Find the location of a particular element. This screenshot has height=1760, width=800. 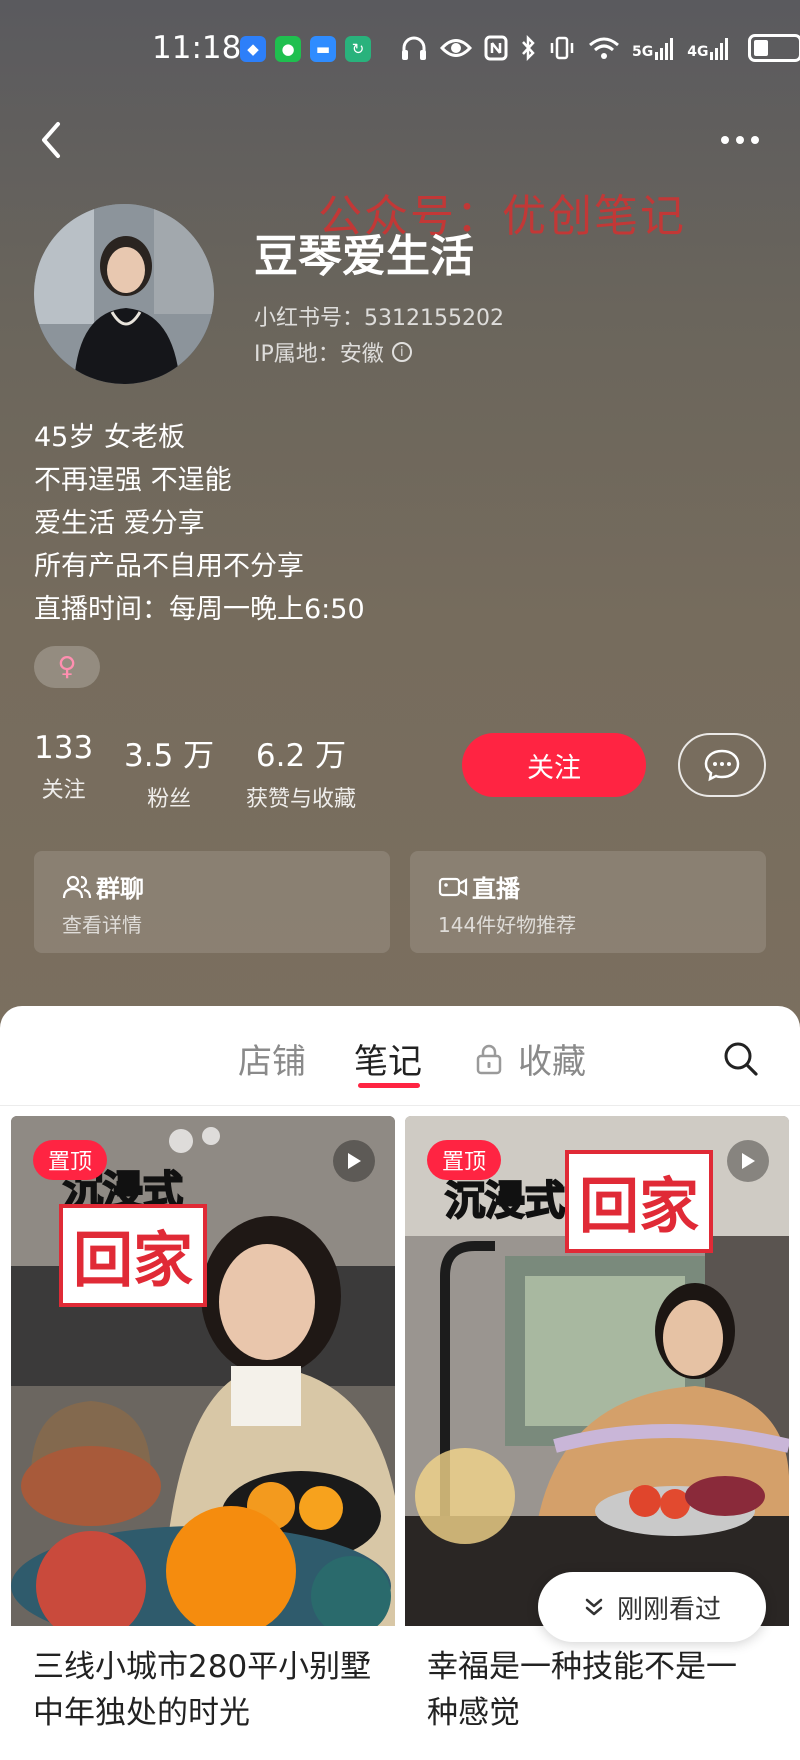

bio-line: 爱生活 爱分享 is located at coordinates (119, 523).